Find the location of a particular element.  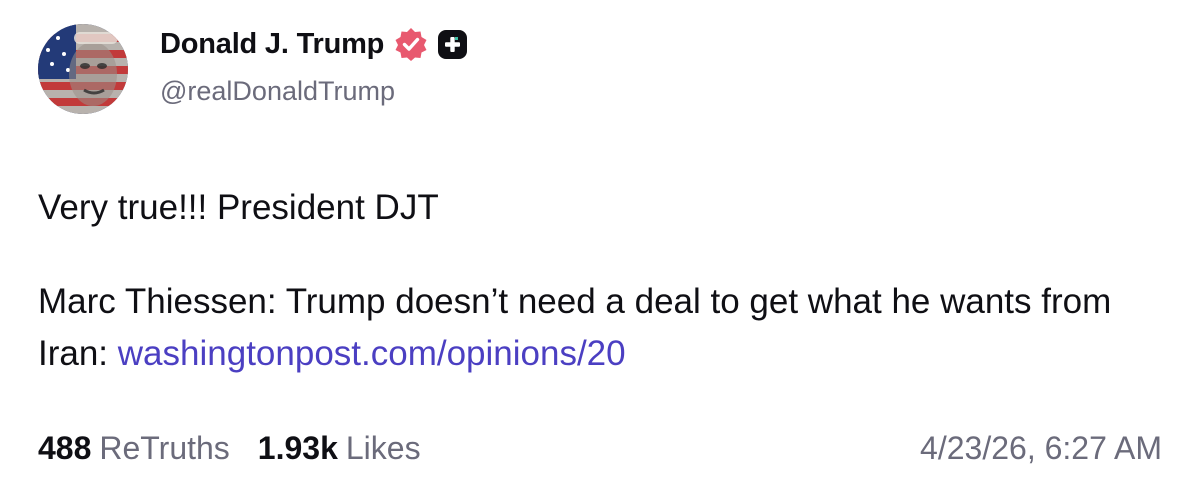

retruths-stat: 488 ReTruths is located at coordinates (134, 448).